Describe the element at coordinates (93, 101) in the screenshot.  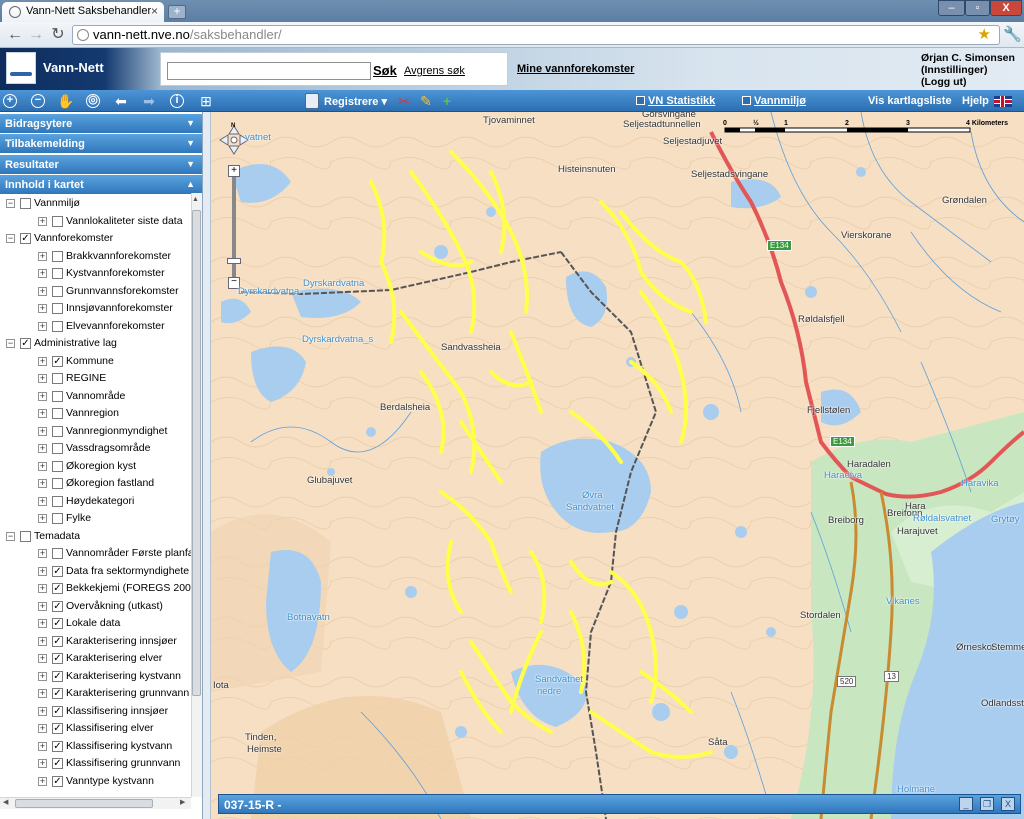
I see `zoom-extent-icon: ◎` at that location.